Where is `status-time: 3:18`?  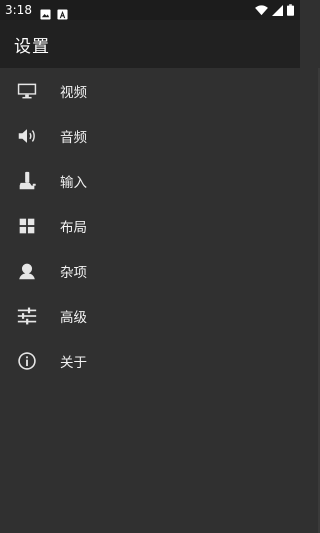
status-time: 3:18 is located at coordinates (18, 10).